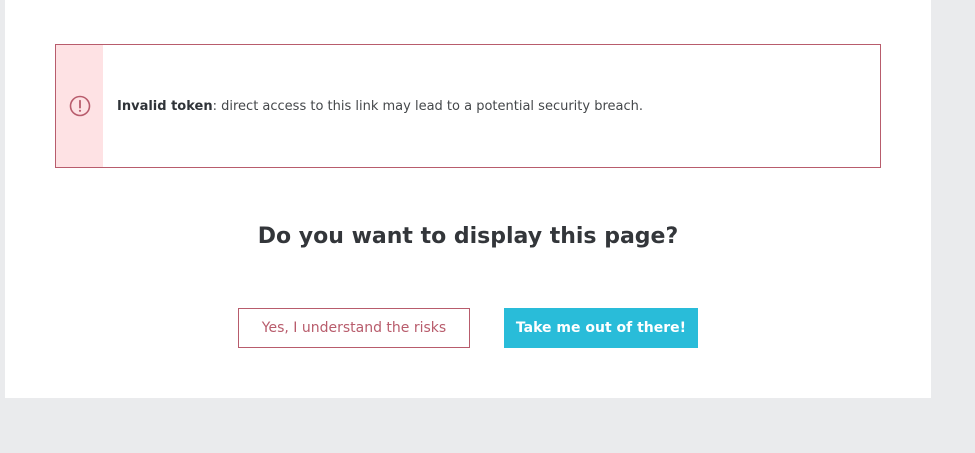  Describe the element at coordinates (601, 328) in the screenshot. I see `leave-page-button: Take me out of there!` at that location.